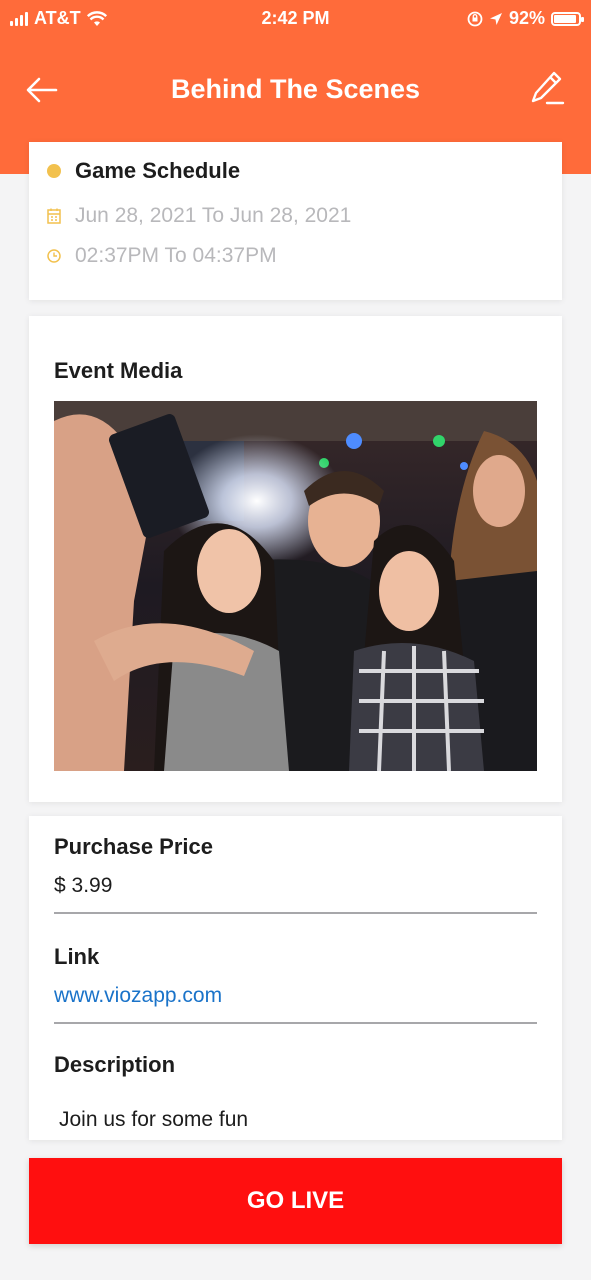  What do you see at coordinates (138, 996) in the screenshot?
I see `link-value: www.viozapp.com` at bounding box center [138, 996].